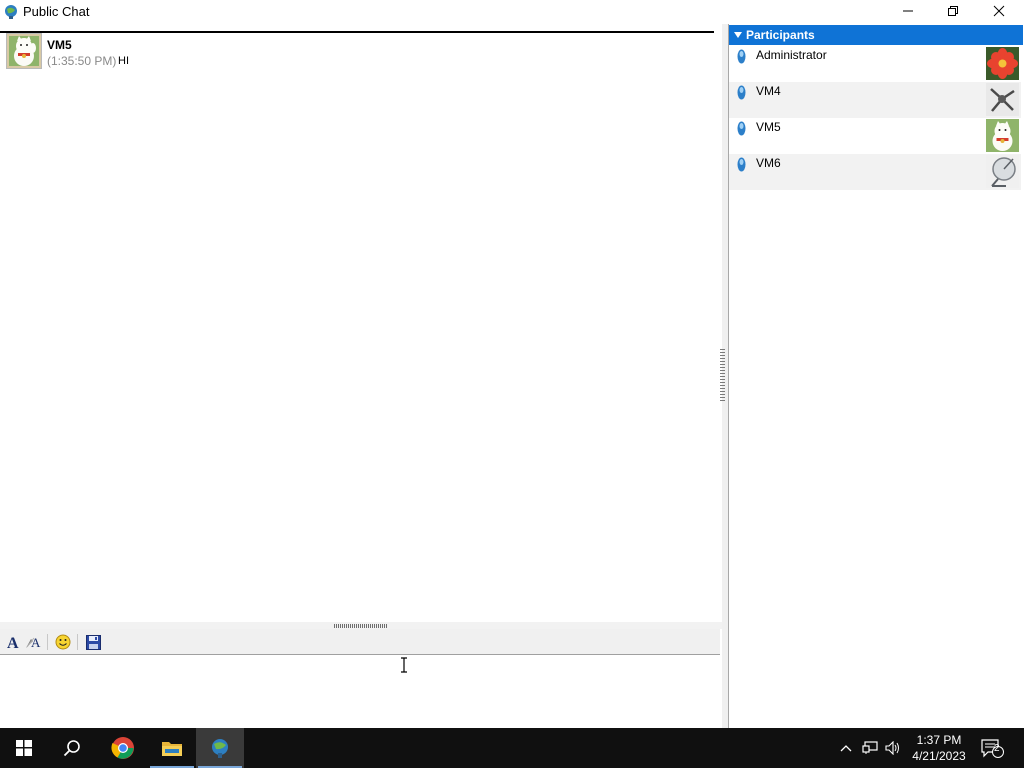  I want to click on emoticon-button, so click(63, 642).